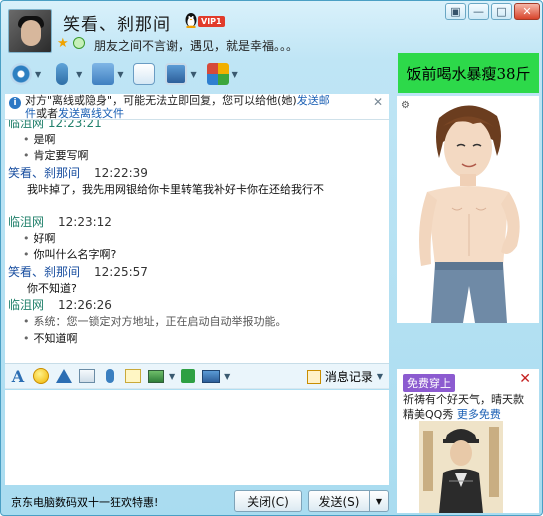 The width and height of the screenshot is (543, 516). I want to click on send-email-link-cont: 件, so click(30, 113).